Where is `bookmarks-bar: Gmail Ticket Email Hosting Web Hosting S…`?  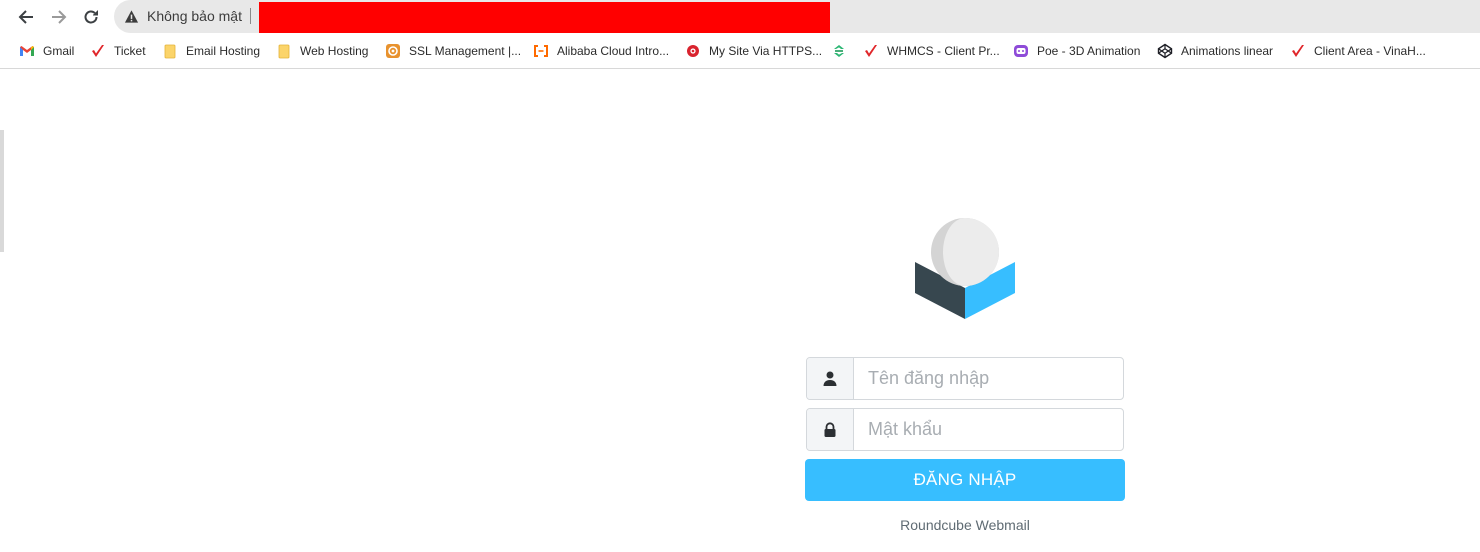
bookmarks-bar: Gmail Ticket Email Hosting Web Hosting S… is located at coordinates (740, 51).